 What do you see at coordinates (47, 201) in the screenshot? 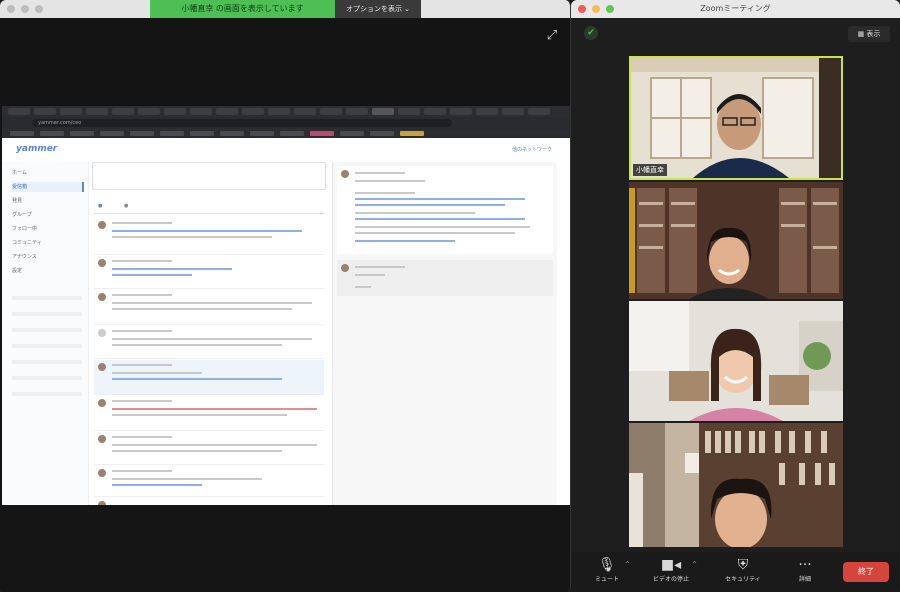
I see `sidebar-item: 発見` at bounding box center [47, 201].